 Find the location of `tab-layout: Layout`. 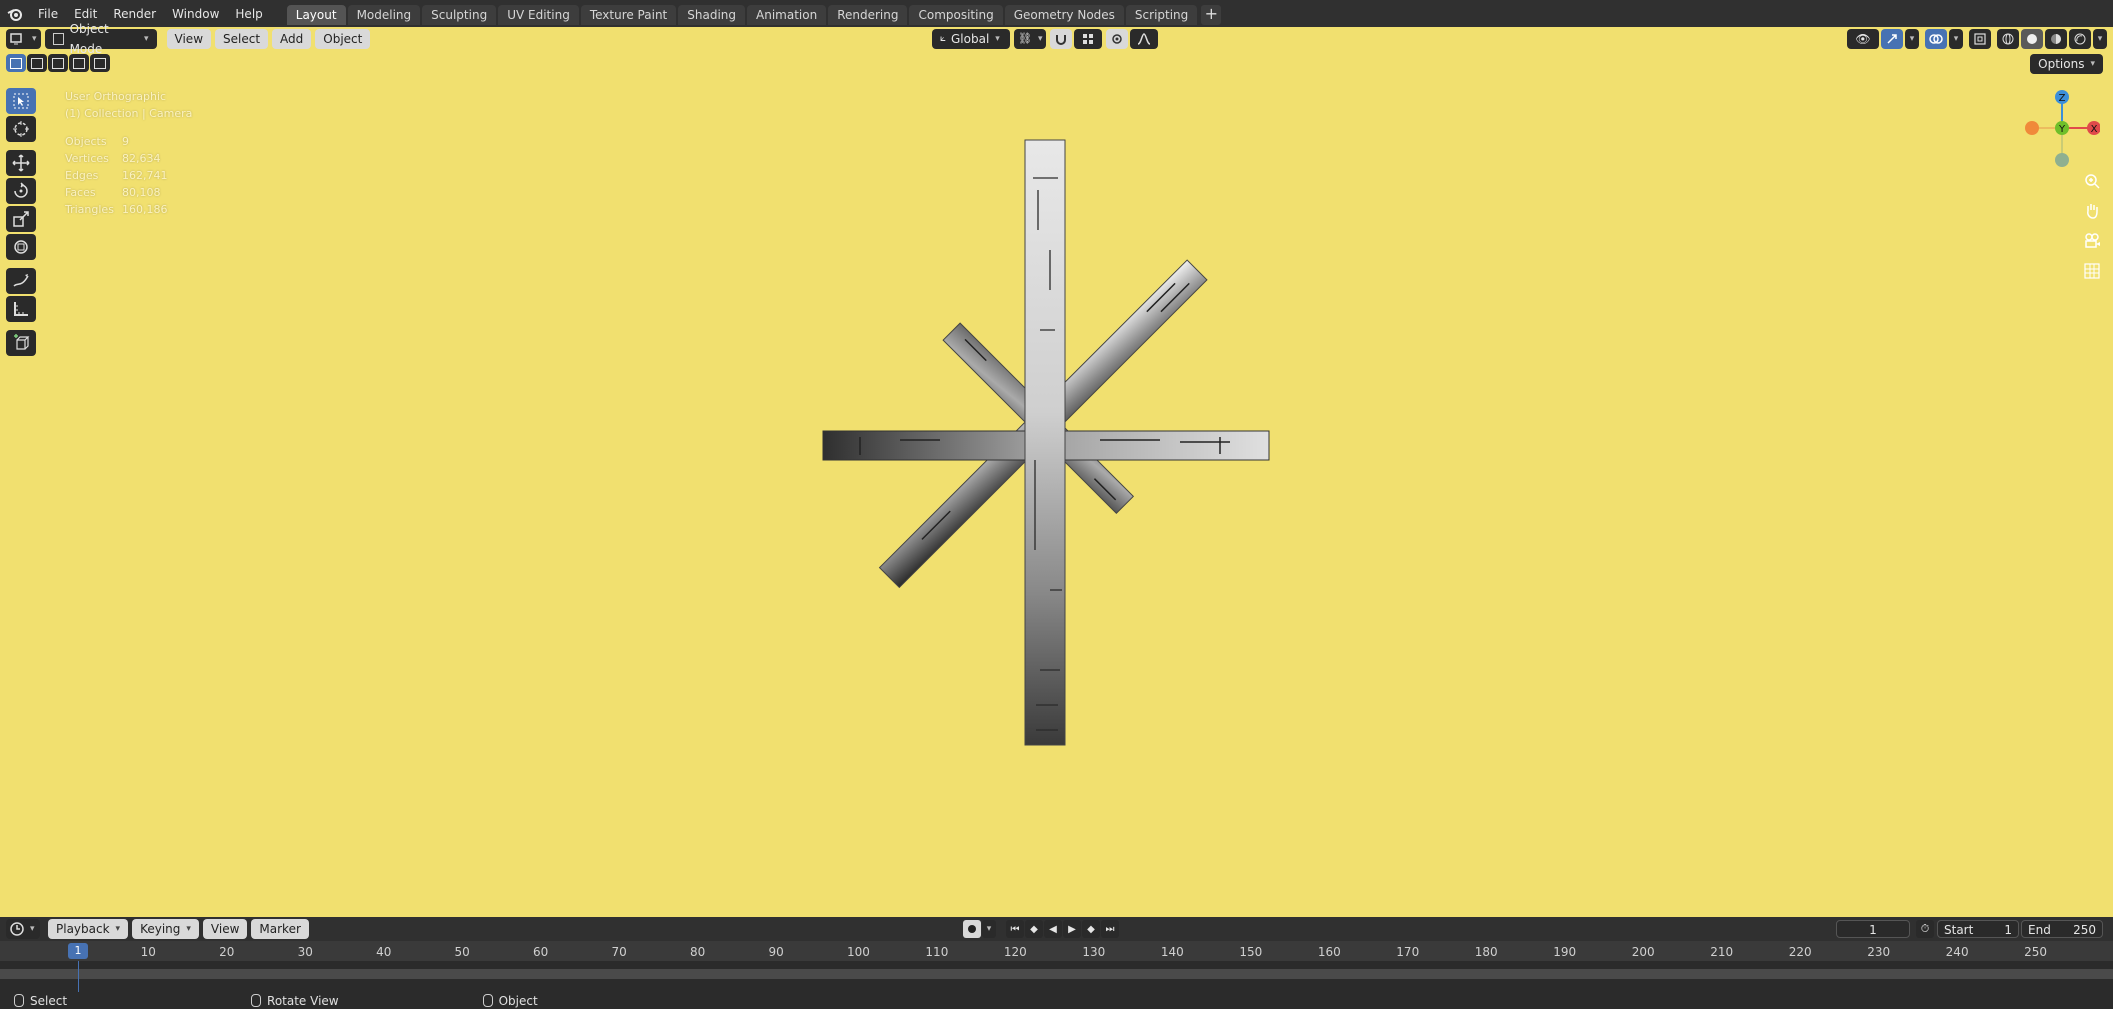

tab-layout: Layout is located at coordinates (316, 14).